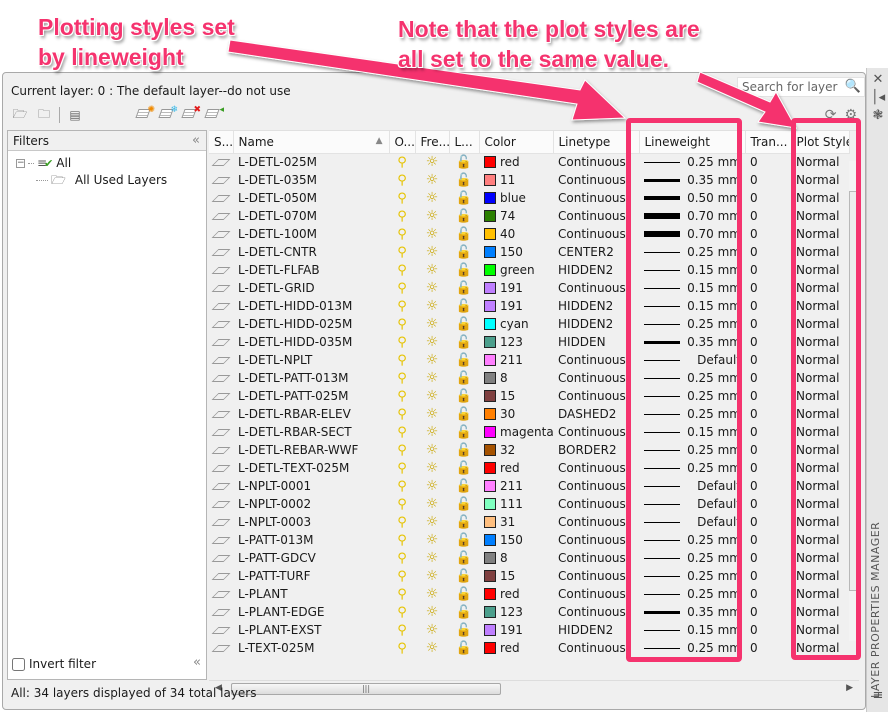 This screenshot has width=890, height=712. Describe the element at coordinates (516, 270) in the screenshot. I see `color-cell: green` at that location.